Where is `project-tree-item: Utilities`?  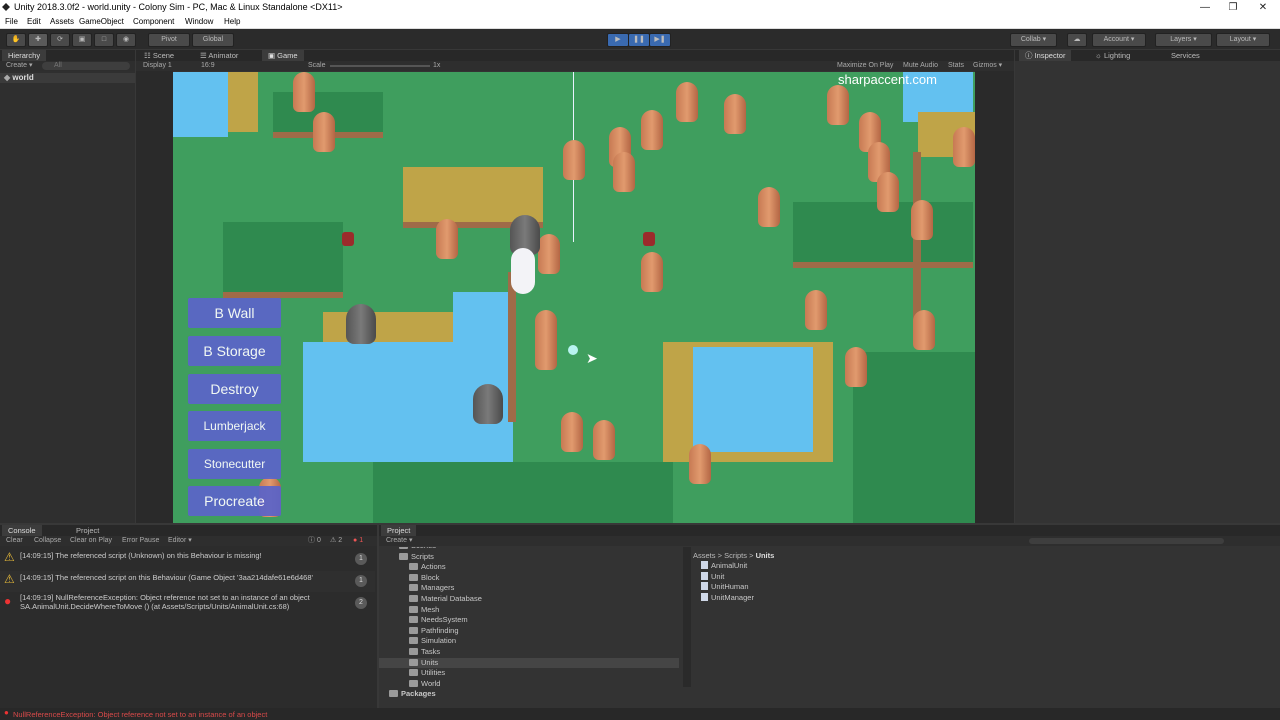
project-tree-item: Utilities is located at coordinates (427, 673).